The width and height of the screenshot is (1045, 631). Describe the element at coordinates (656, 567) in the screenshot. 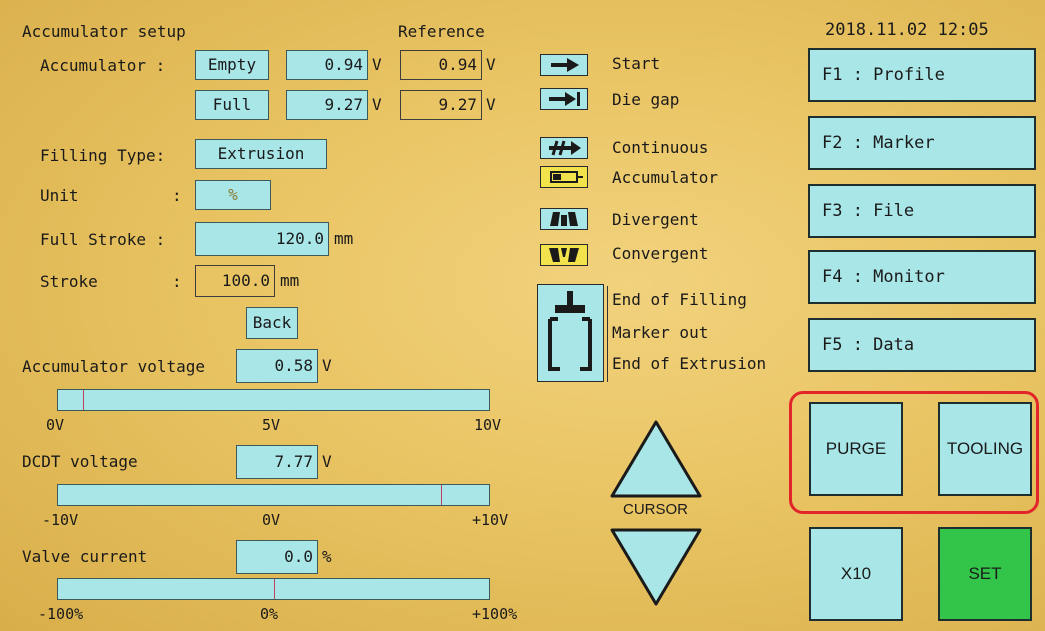

I see `cursor-down-button` at that location.